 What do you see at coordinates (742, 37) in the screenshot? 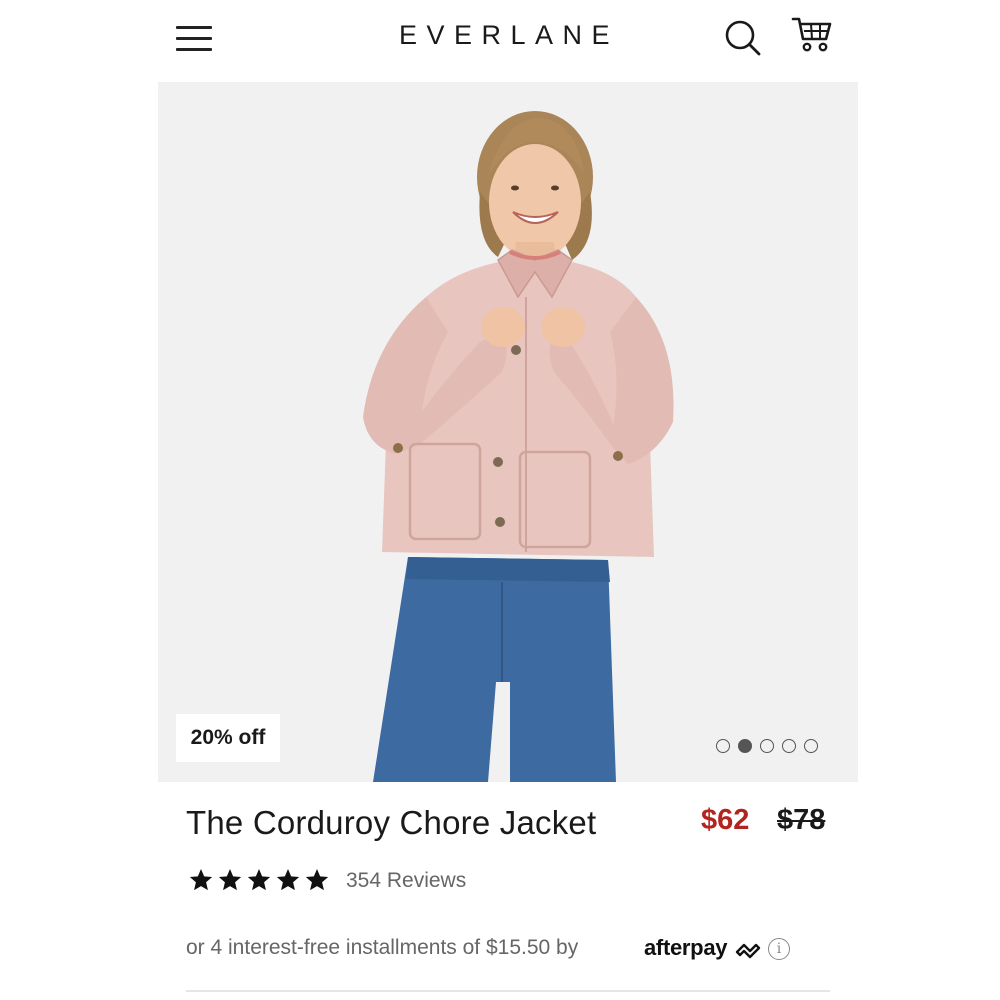
I see `search-icon` at bounding box center [742, 37].